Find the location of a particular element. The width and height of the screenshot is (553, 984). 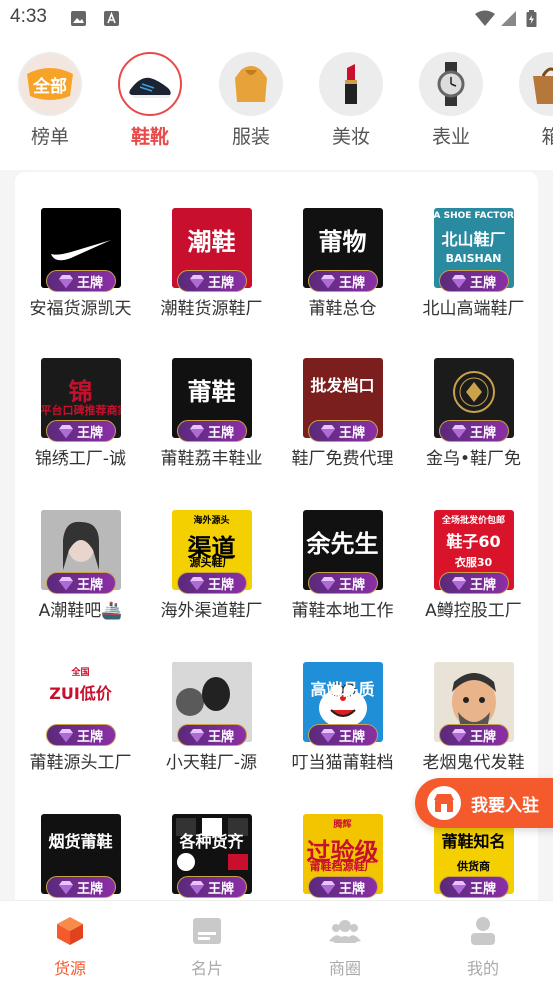

tab-label: 商圈 is located at coordinates (344, 968).